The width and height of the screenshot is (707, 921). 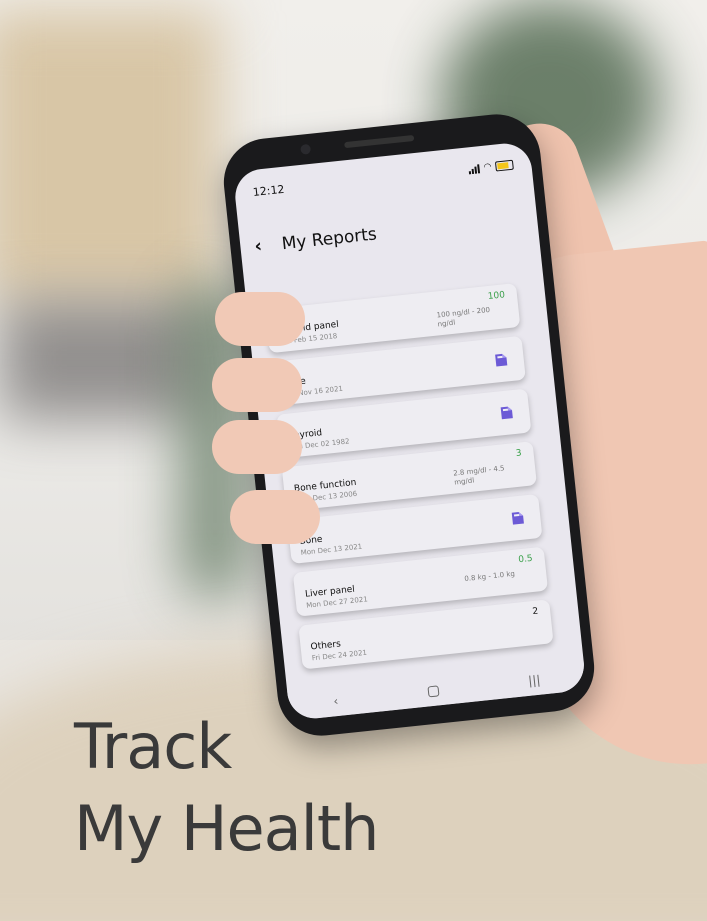 What do you see at coordinates (519, 453) in the screenshot?
I see `report-value: 3` at bounding box center [519, 453].